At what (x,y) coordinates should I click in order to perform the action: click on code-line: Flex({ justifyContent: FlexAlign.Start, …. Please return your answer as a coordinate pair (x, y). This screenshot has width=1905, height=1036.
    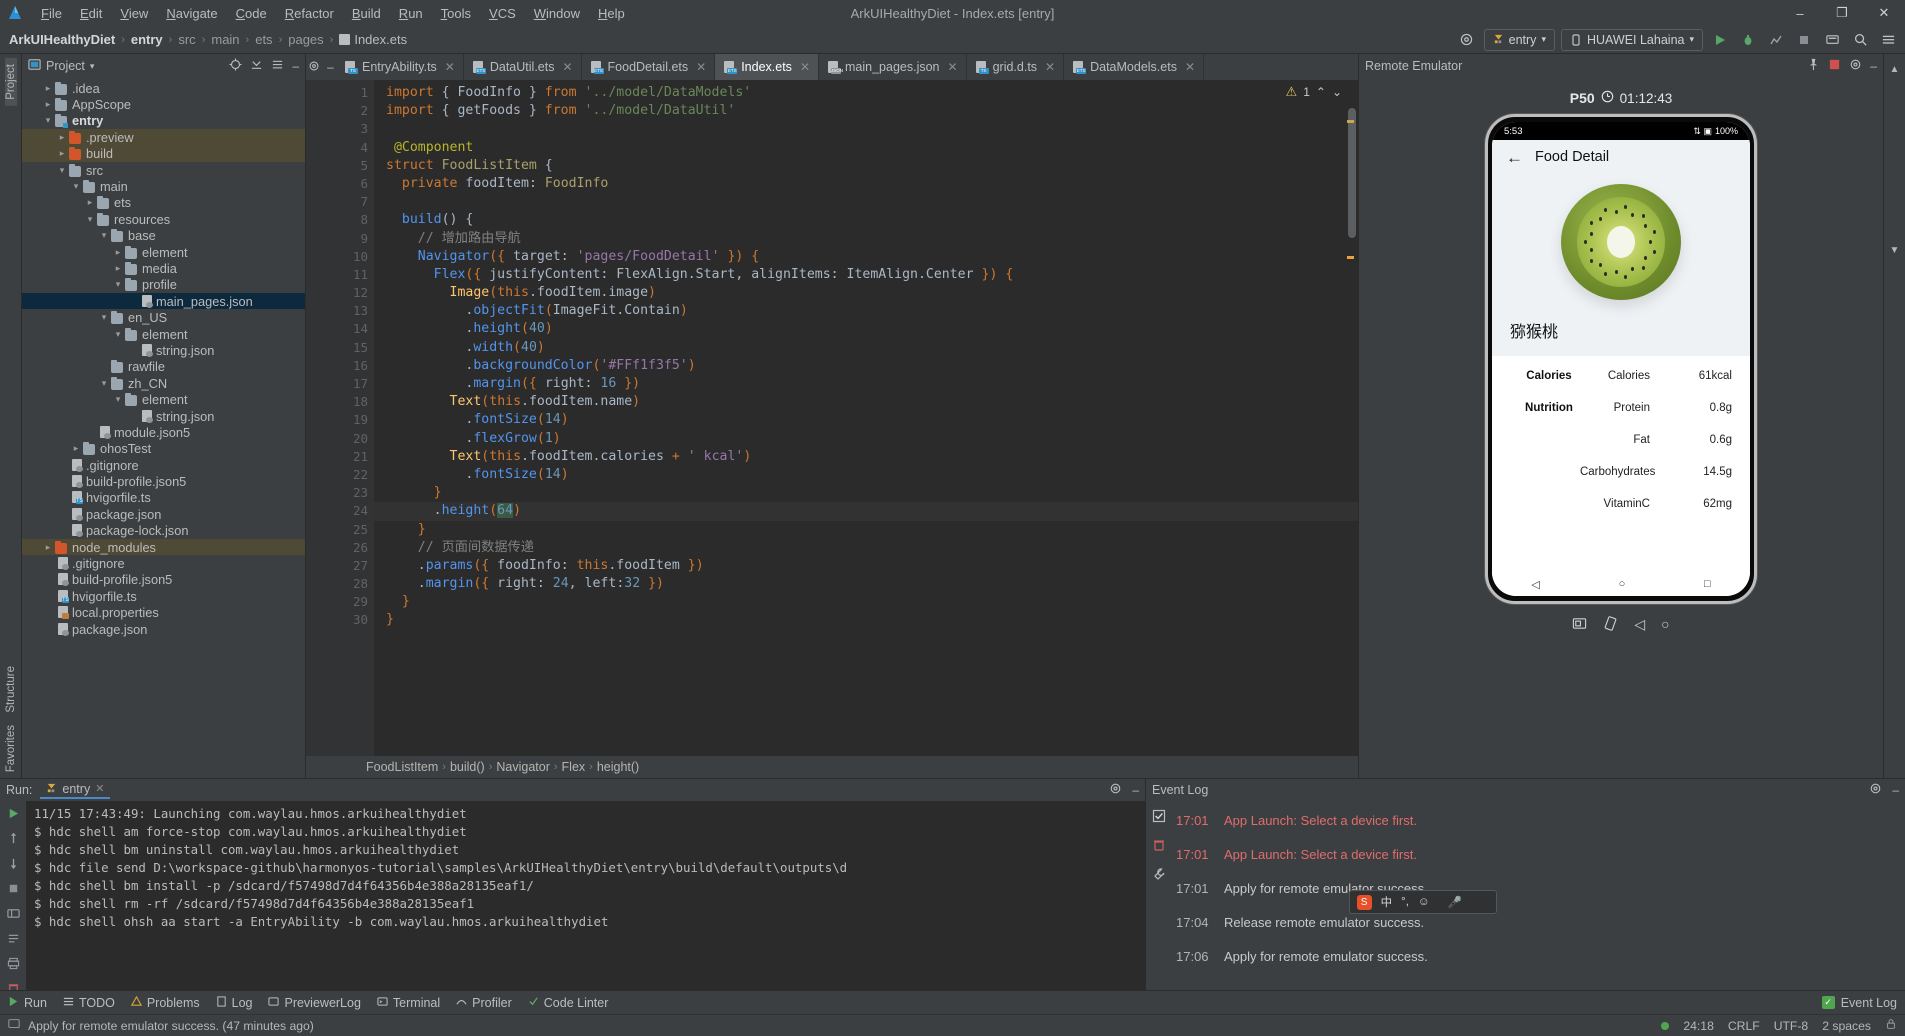
    Looking at the image, I should click on (866, 275).